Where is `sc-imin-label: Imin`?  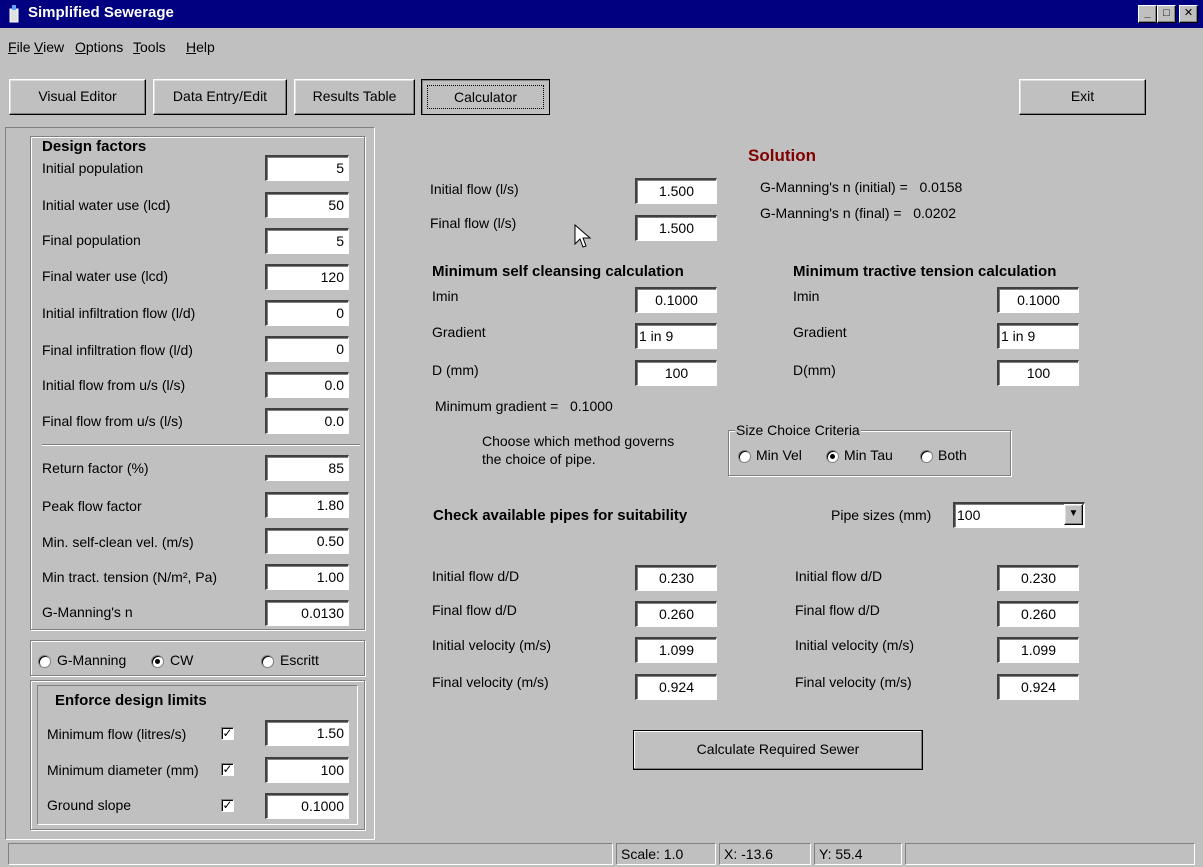 sc-imin-label: Imin is located at coordinates (445, 296).